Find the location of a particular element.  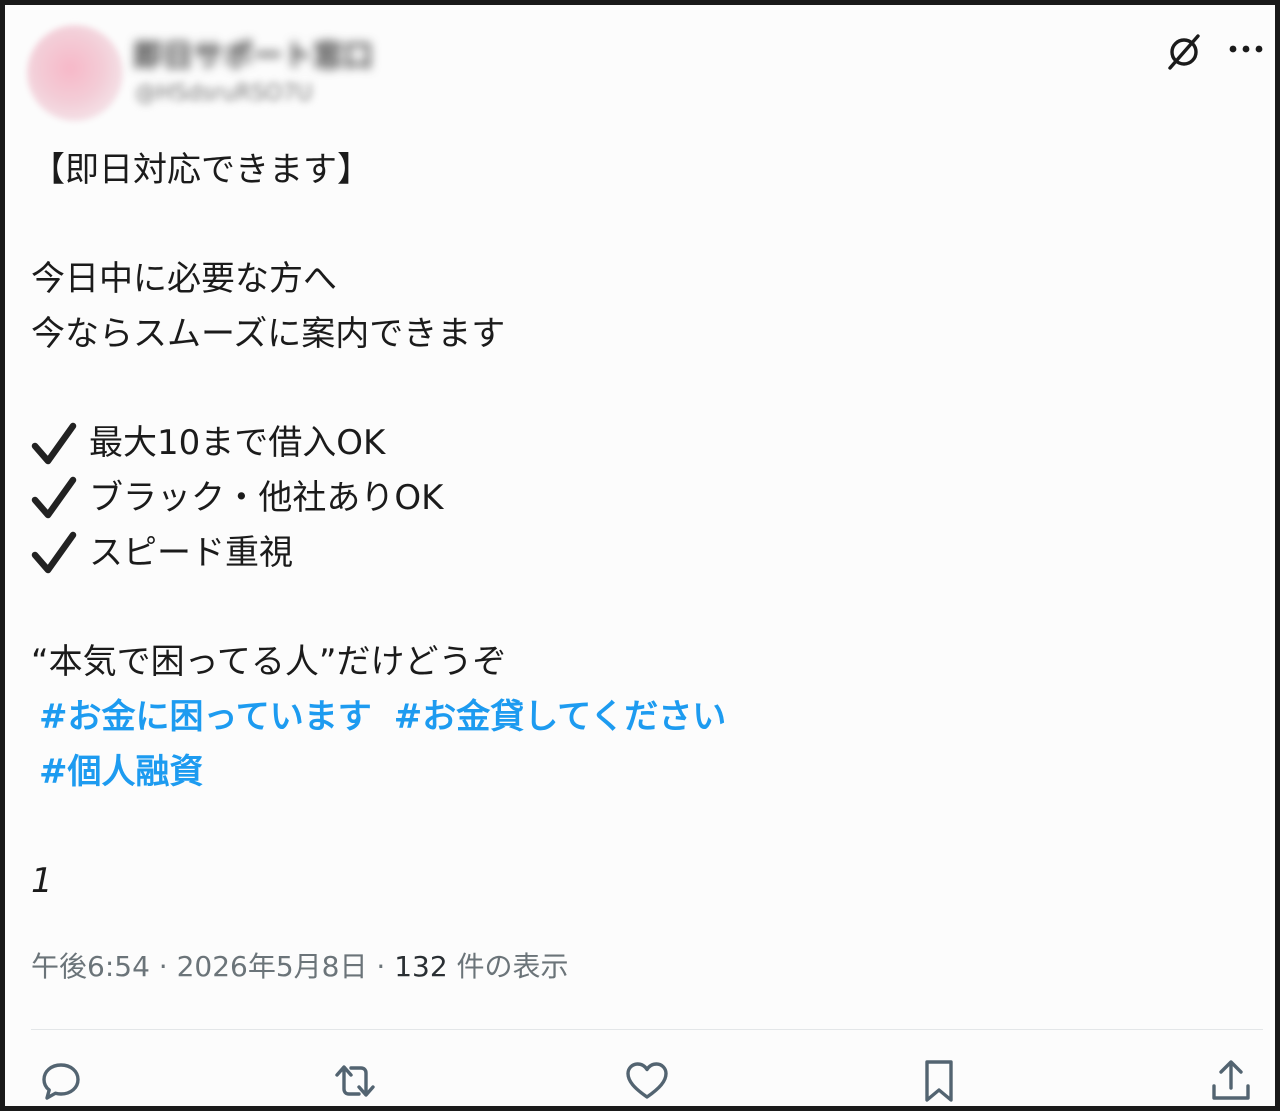

reply-icon is located at coordinates (61, 1081).